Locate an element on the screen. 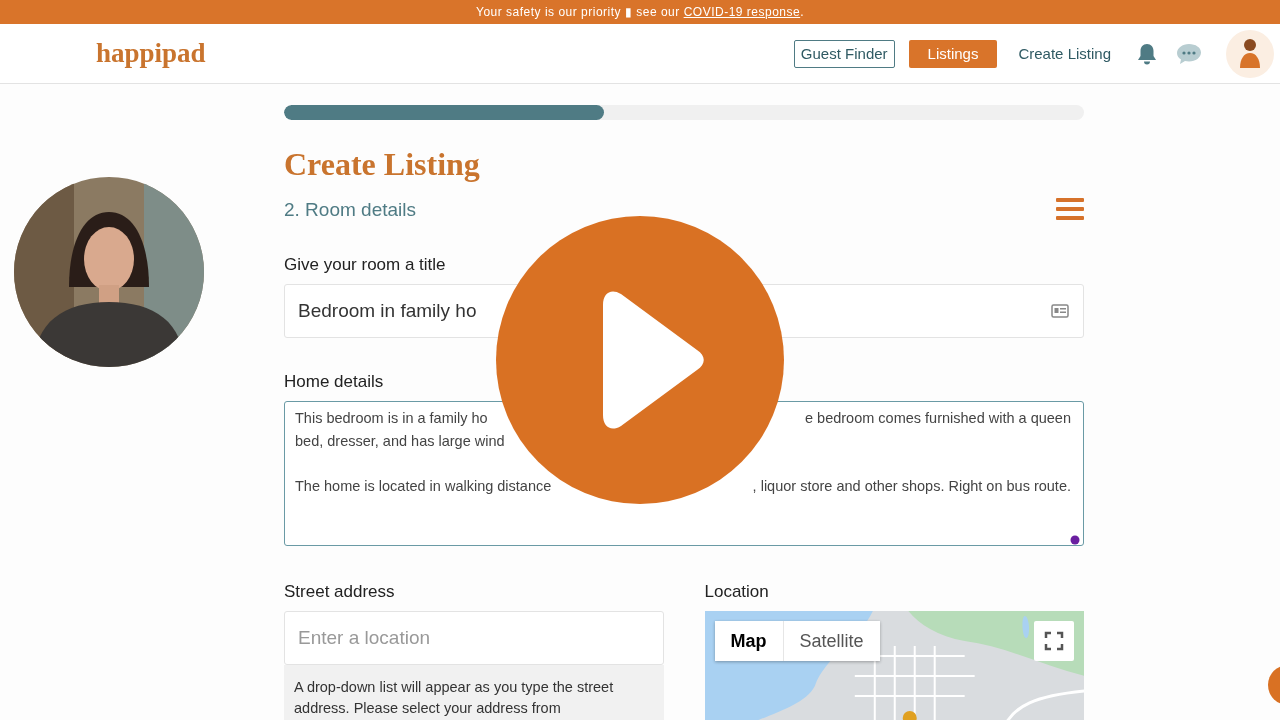  fullscreen-icon is located at coordinates (1054, 641).